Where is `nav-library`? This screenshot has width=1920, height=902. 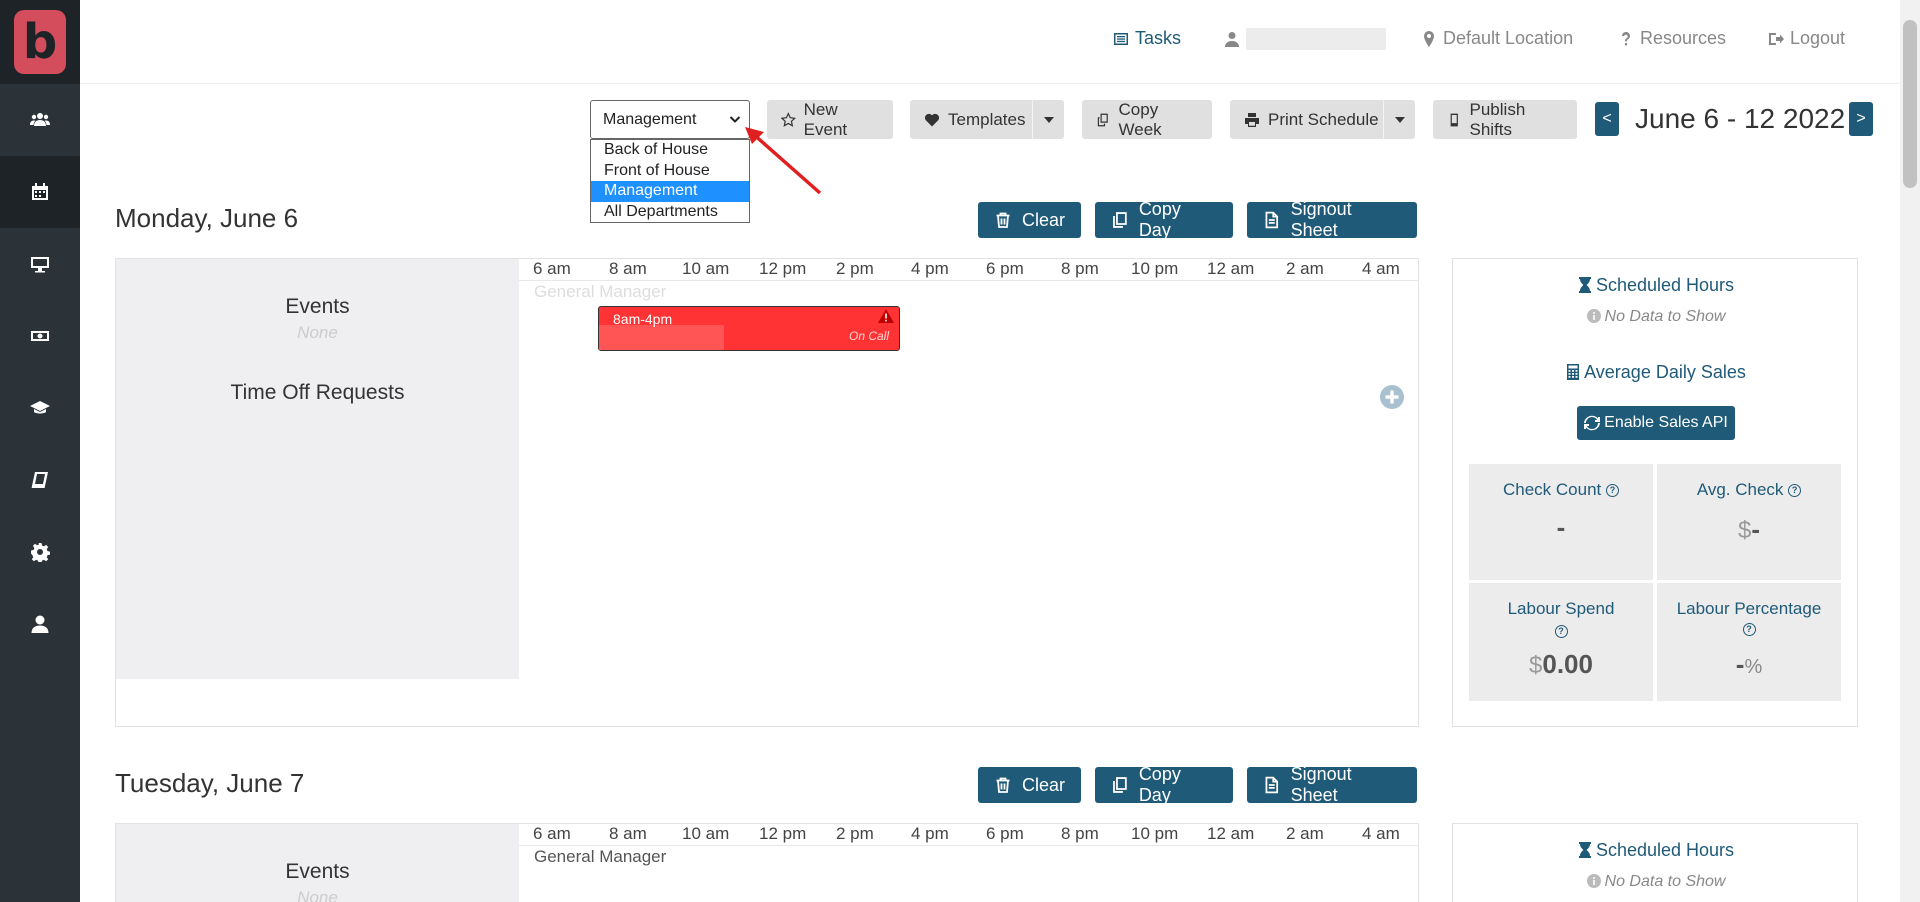
nav-library is located at coordinates (40, 480).